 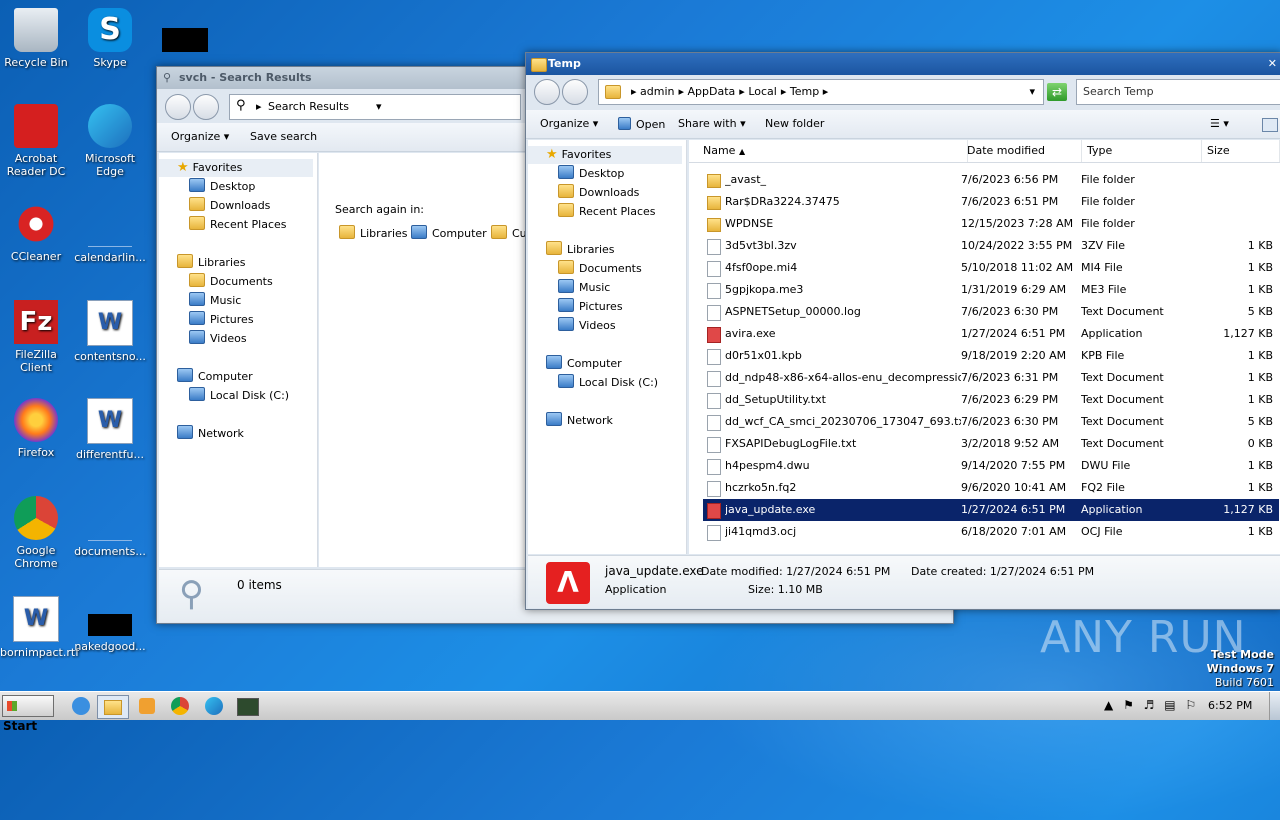 What do you see at coordinates (991, 180) in the screenshot?
I see `file-row: _avast_ 7/6/2023 6:56 PM File folder` at bounding box center [991, 180].